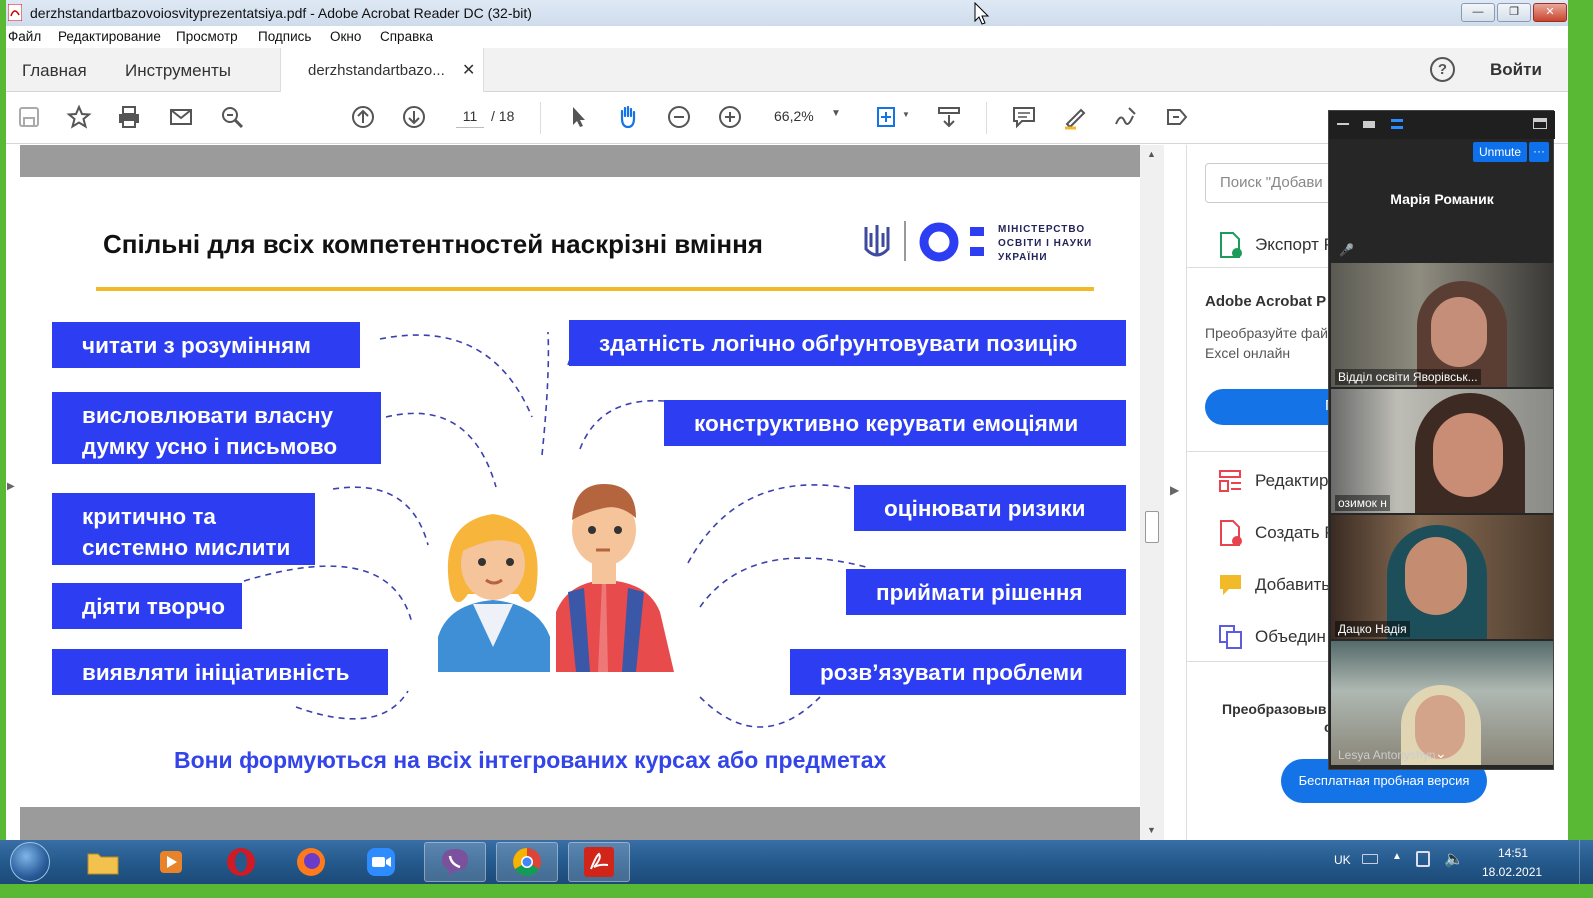 The image size is (1593, 898). I want to click on restore-button: ❐, so click(1514, 12).